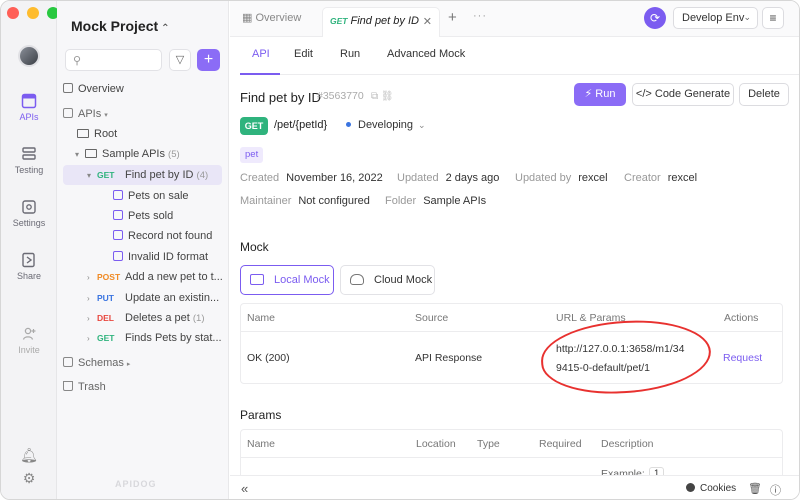 The width and height of the screenshot is (800, 500). What do you see at coordinates (600, 94) in the screenshot?
I see `run-button: ⚡︎ Run` at bounding box center [600, 94].